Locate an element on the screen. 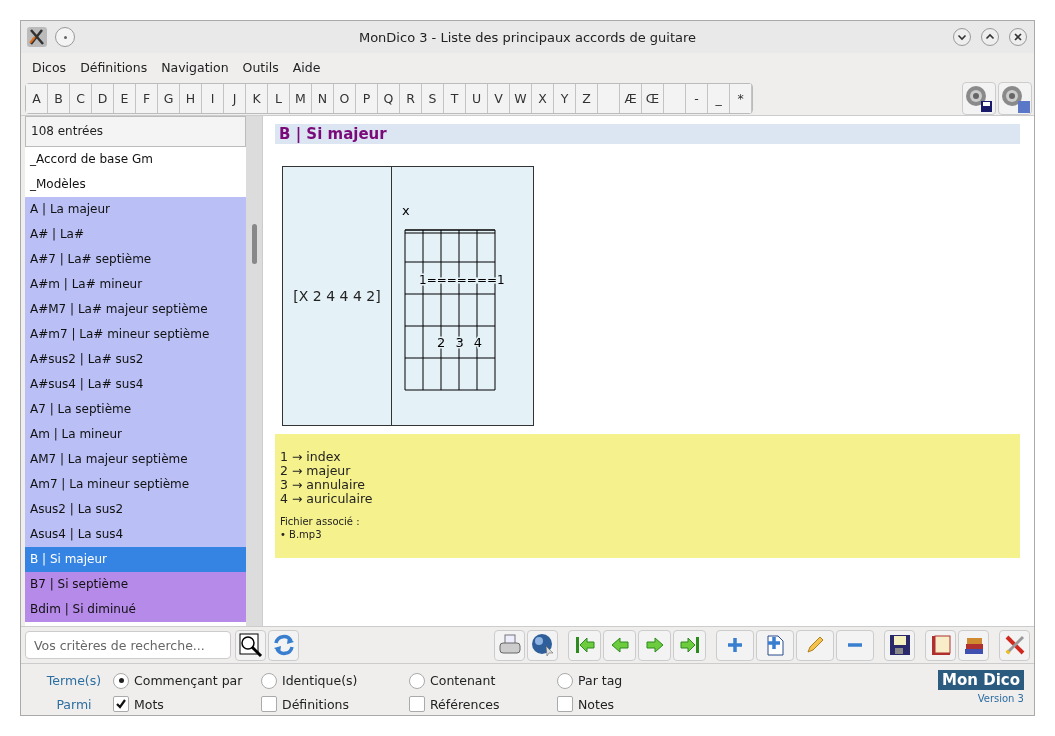 The height and width of the screenshot is (736, 1055). file-link: • B.mp3 is located at coordinates (647, 534).